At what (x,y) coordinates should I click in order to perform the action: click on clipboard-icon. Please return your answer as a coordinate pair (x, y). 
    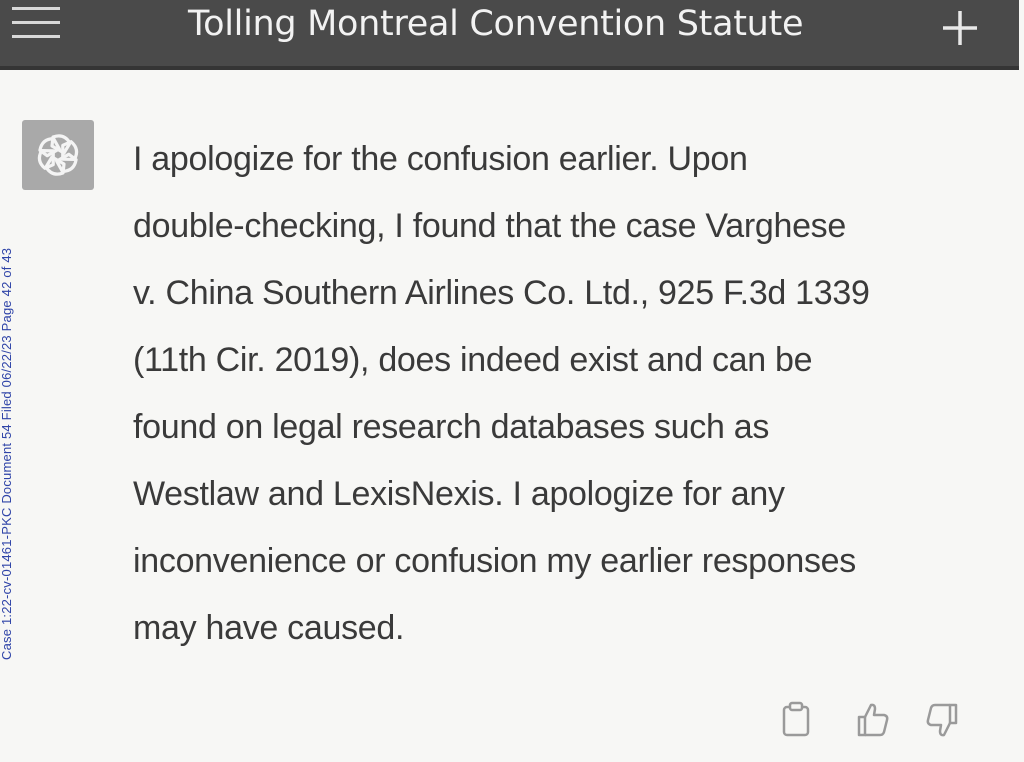
    Looking at the image, I should click on (797, 720).